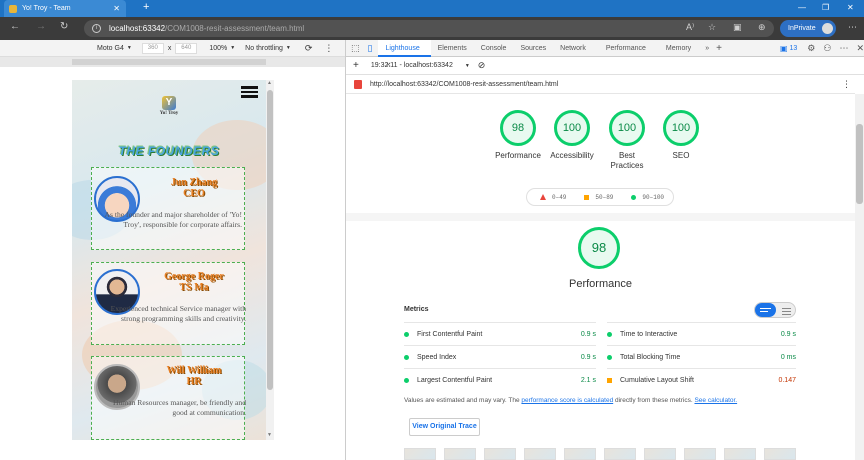  Describe the element at coordinates (737, 27) in the screenshot. I see `extension-icon: ▣` at that location.